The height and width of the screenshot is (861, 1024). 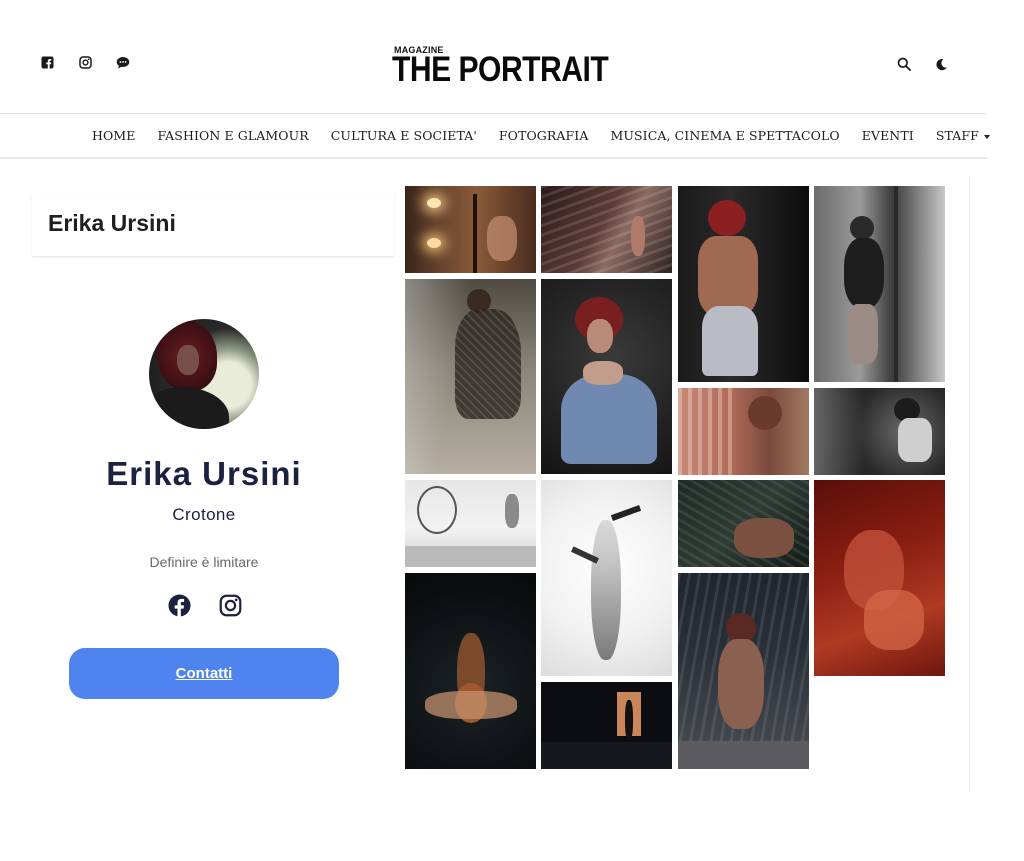 What do you see at coordinates (941, 65) in the screenshot?
I see `moon-icon` at bounding box center [941, 65].